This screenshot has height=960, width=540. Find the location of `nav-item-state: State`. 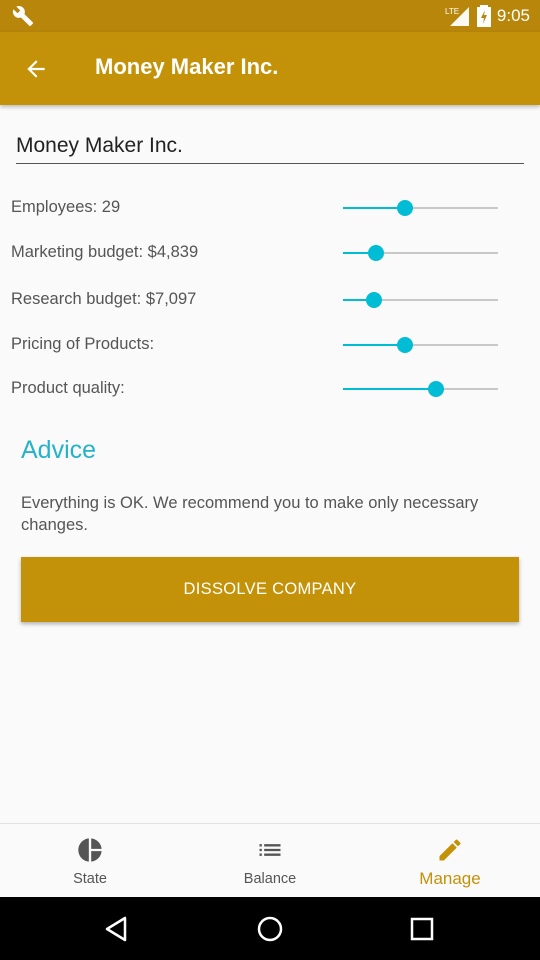

nav-item-state: State is located at coordinates (90, 860).